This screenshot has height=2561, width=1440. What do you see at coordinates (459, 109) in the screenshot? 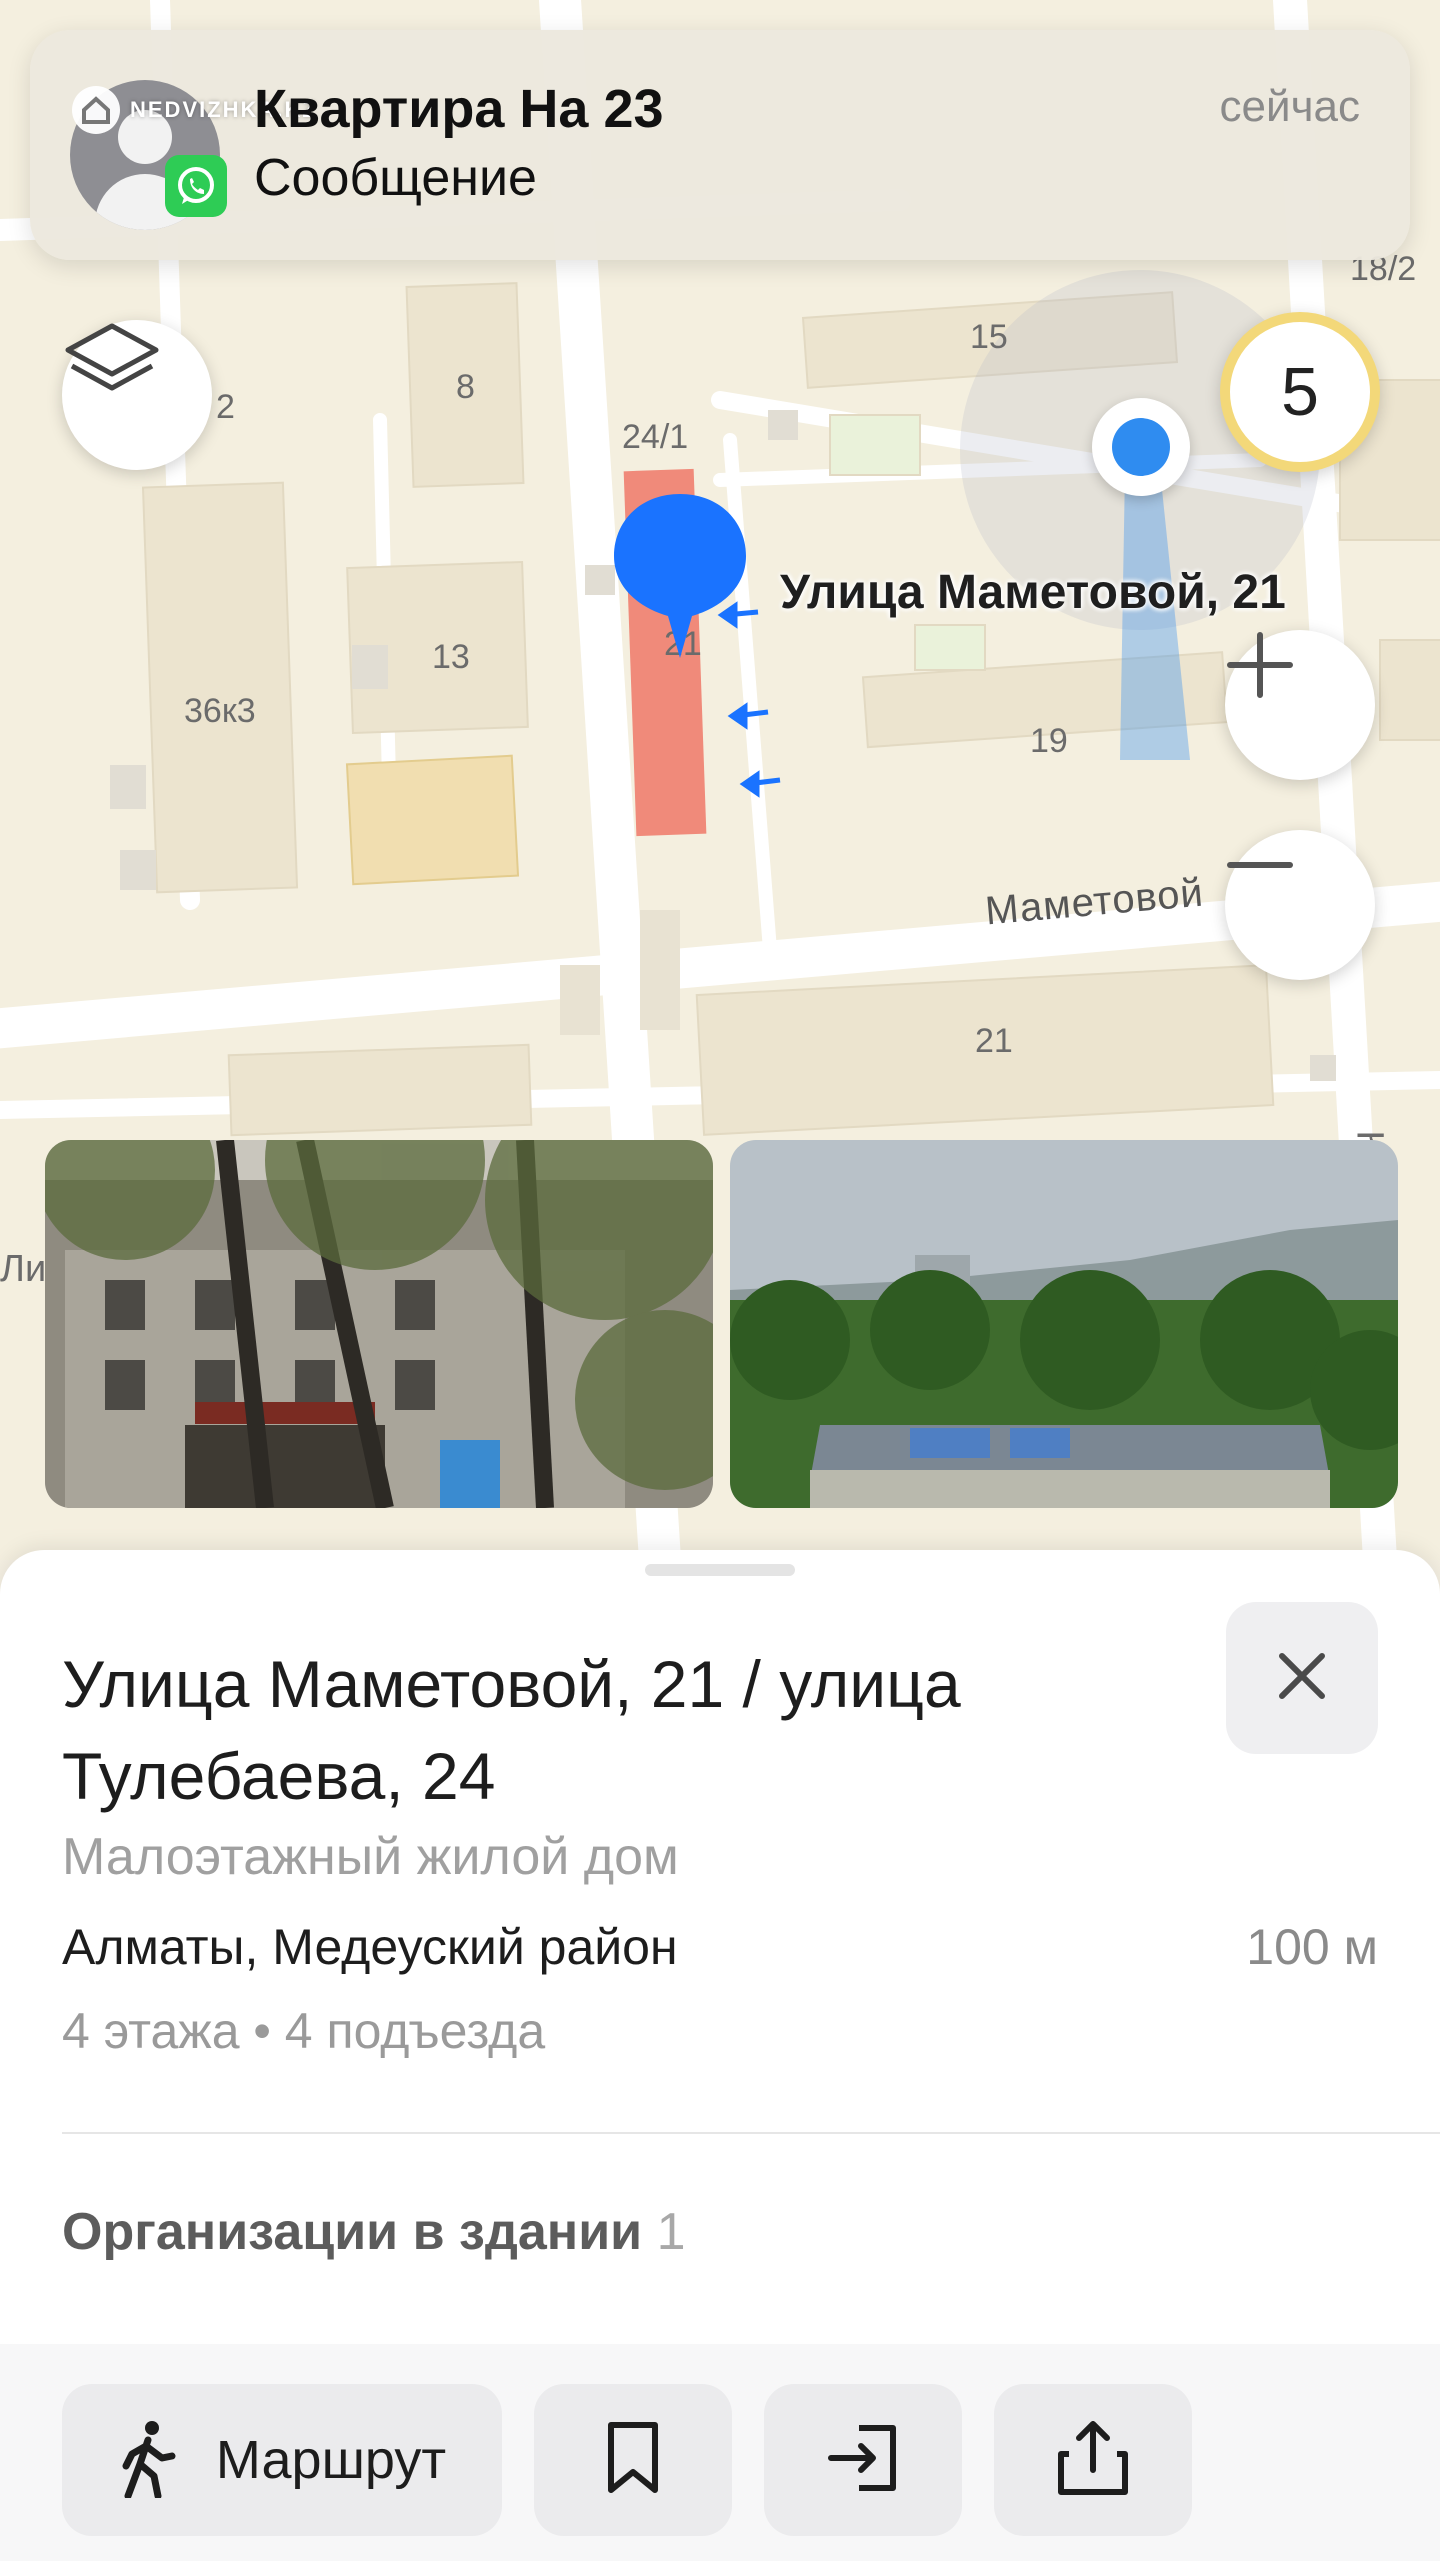
I see `notification-title: Квартира На 23` at bounding box center [459, 109].